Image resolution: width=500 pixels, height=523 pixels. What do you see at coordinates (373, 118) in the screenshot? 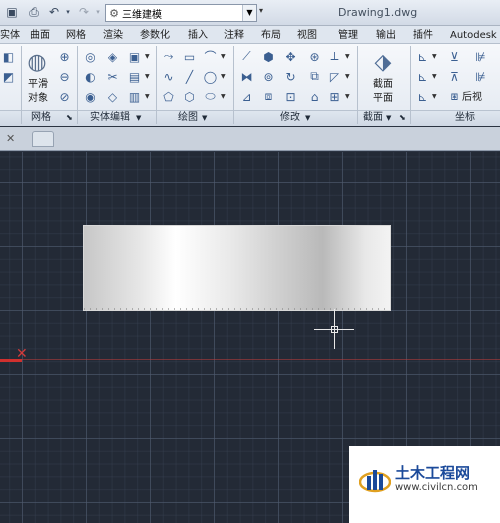
I see `panel-title-section: 截面` at bounding box center [373, 118].